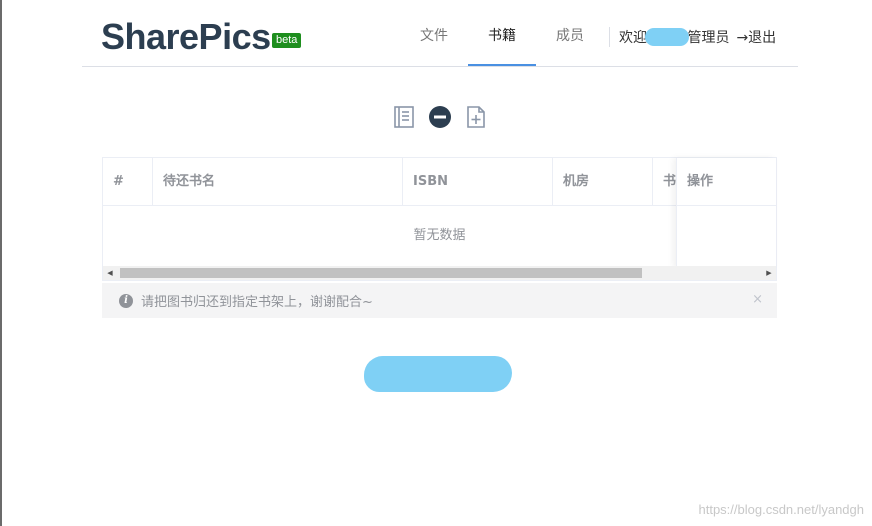 The height and width of the screenshot is (526, 872). I want to click on minus-circle-icon, so click(440, 117).